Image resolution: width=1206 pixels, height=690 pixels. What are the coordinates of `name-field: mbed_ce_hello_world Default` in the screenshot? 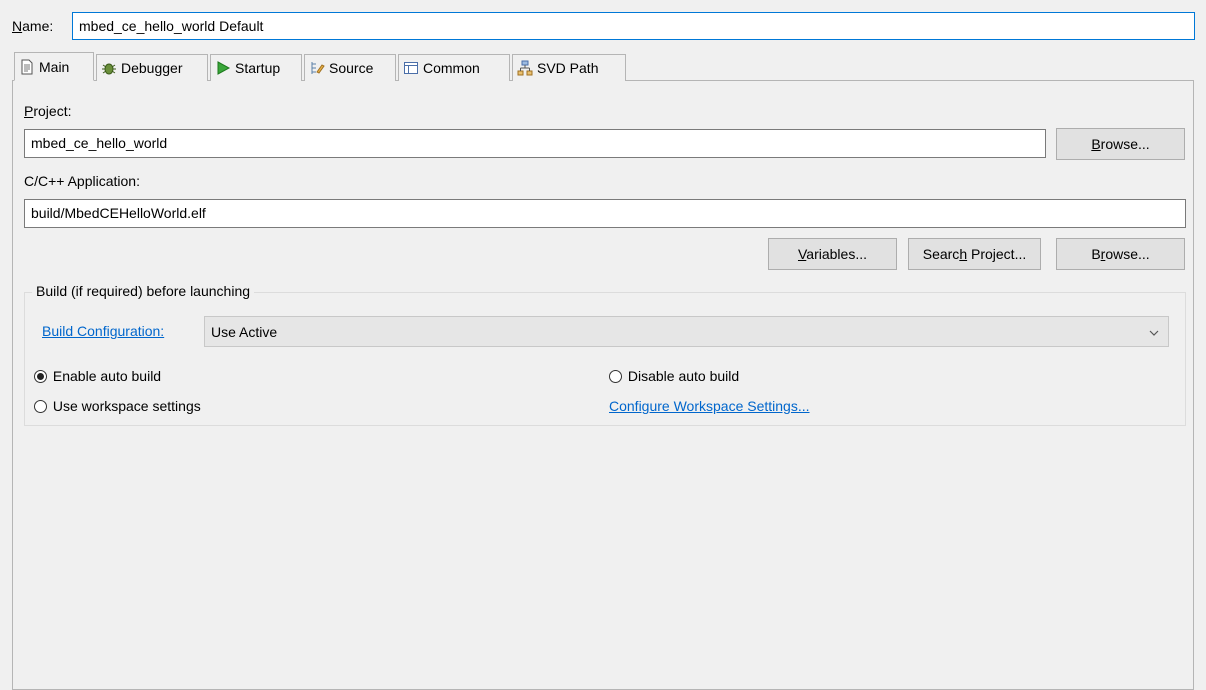 It's located at (633, 26).